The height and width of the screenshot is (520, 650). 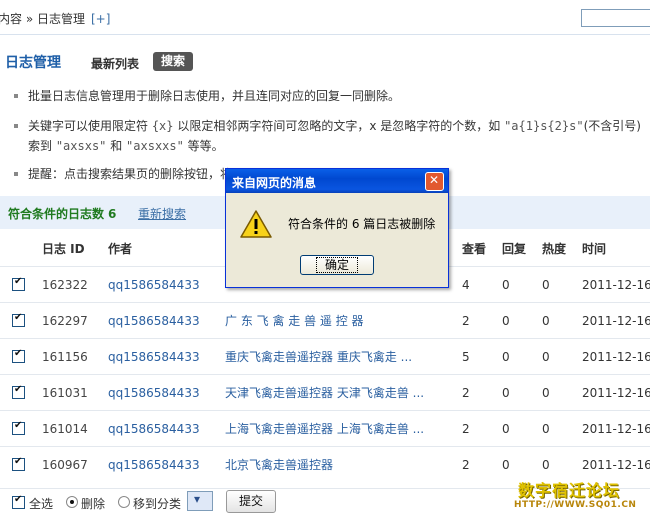 I want to click on tab-search: 搜索, so click(x=173, y=61).